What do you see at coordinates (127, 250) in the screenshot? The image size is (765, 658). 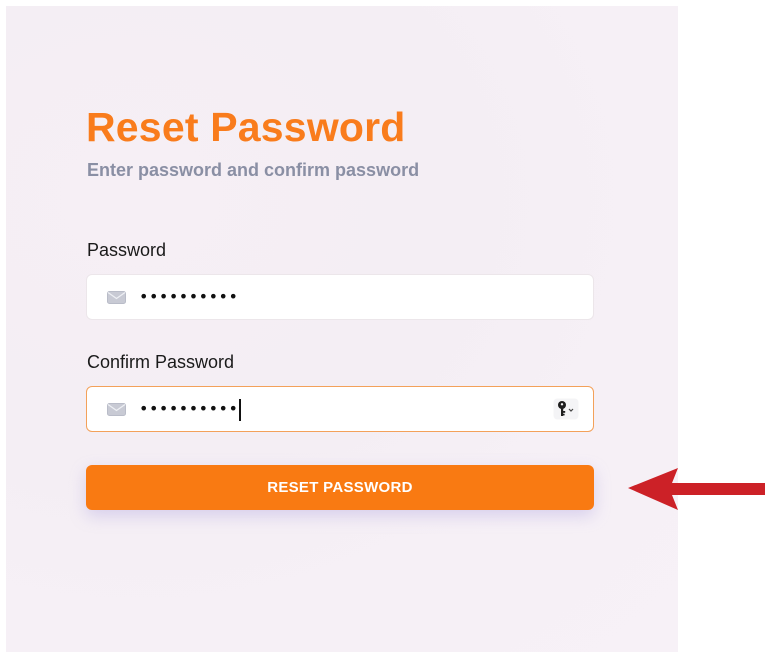 I see `password-label: Password` at bounding box center [127, 250].